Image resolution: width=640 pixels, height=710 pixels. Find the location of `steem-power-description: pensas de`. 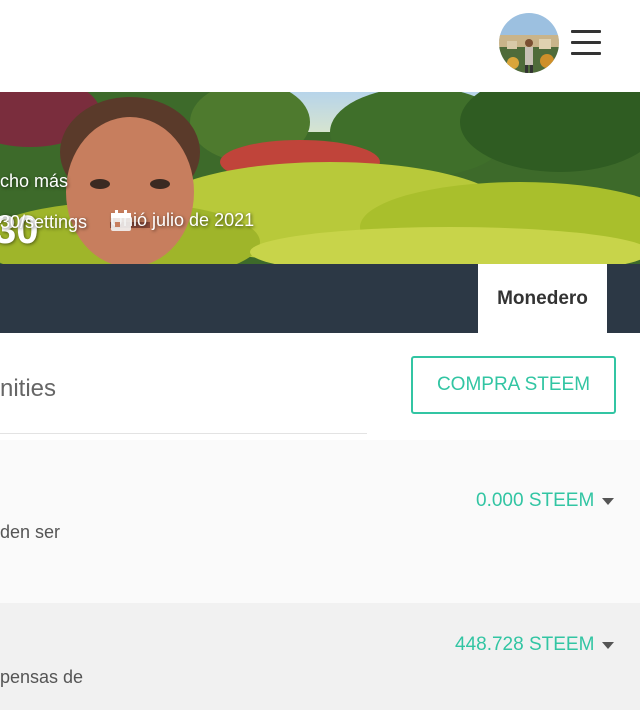

steem-power-description: pensas de is located at coordinates (42, 677).